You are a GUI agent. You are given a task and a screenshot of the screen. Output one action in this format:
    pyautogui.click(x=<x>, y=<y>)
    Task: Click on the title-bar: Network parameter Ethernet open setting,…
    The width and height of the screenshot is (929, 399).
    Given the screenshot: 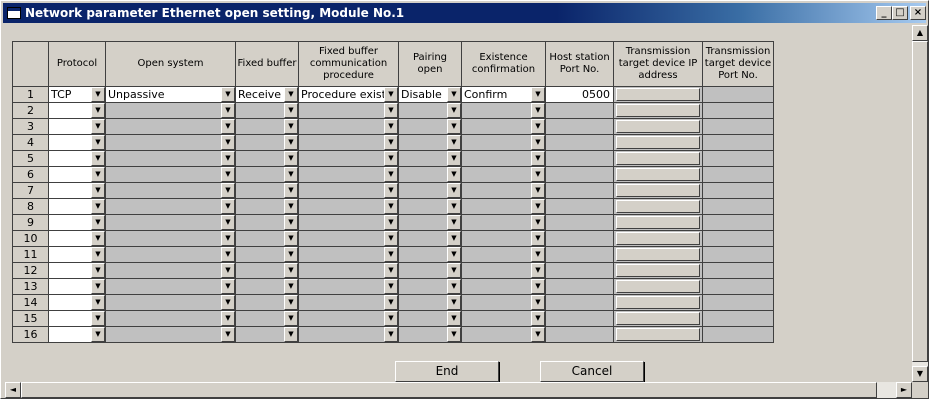 What is the action you would take?
    pyautogui.click(x=464, y=13)
    